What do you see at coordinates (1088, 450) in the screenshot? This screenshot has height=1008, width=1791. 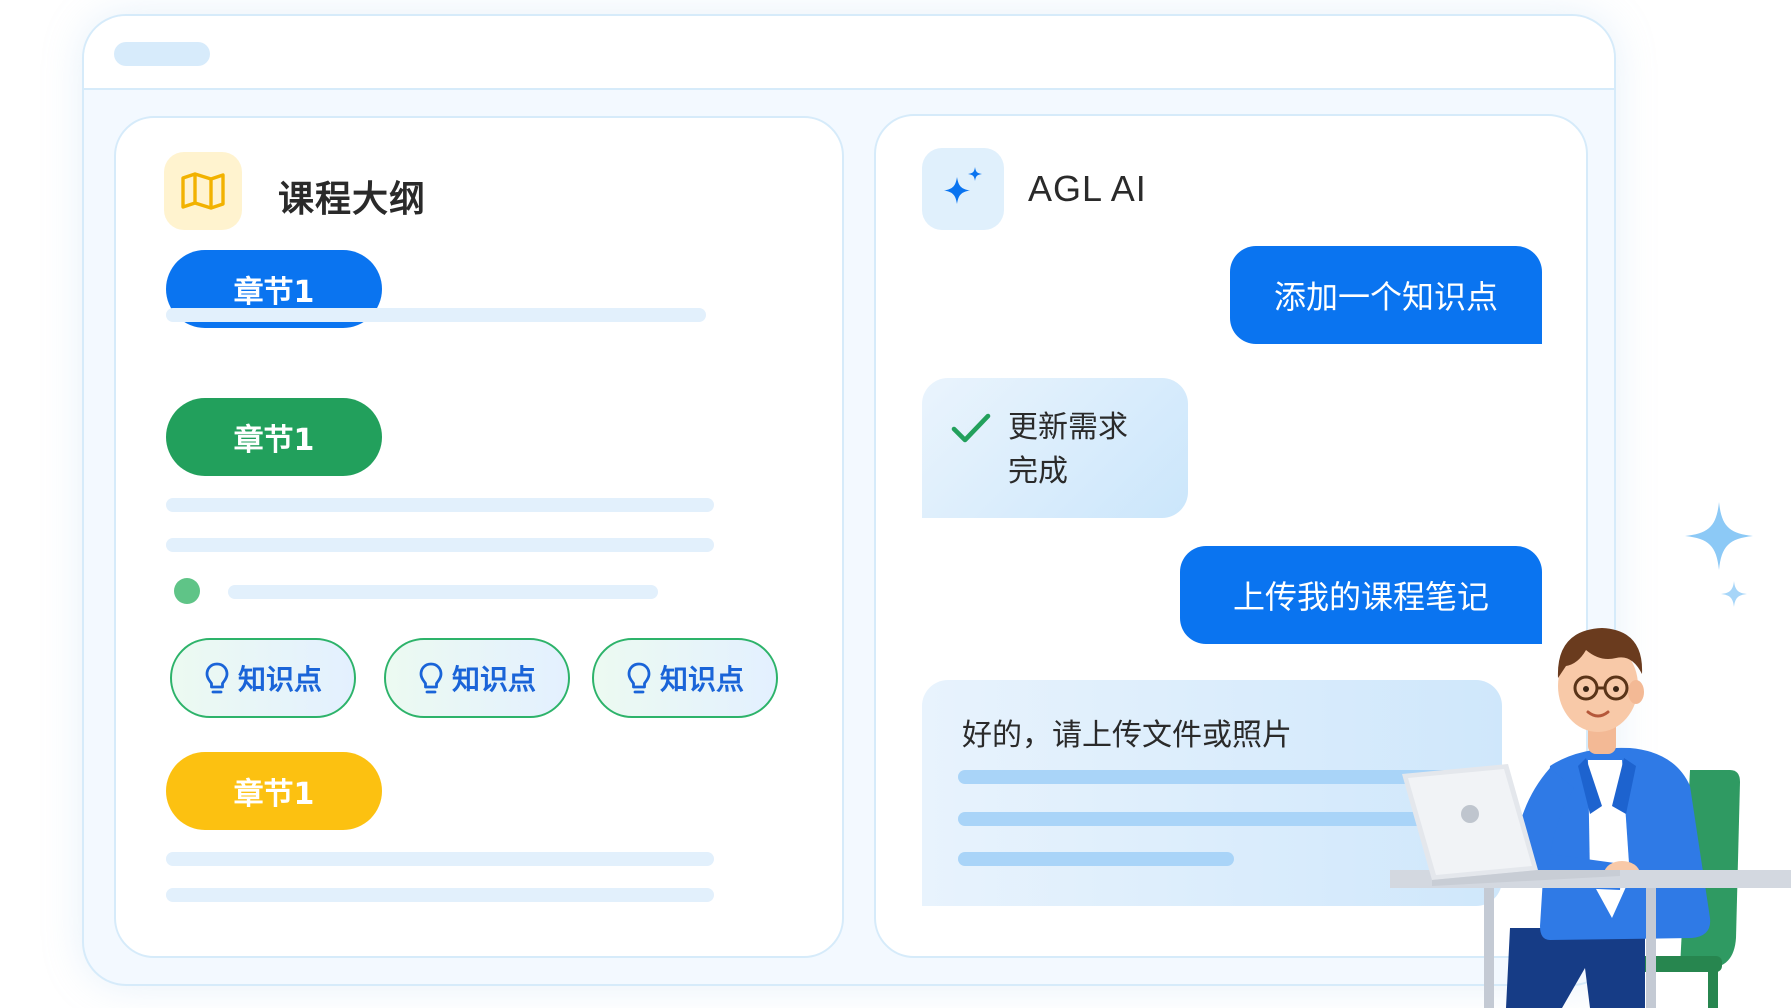 I see `ai-message-text: 更新需求 完成` at bounding box center [1088, 450].